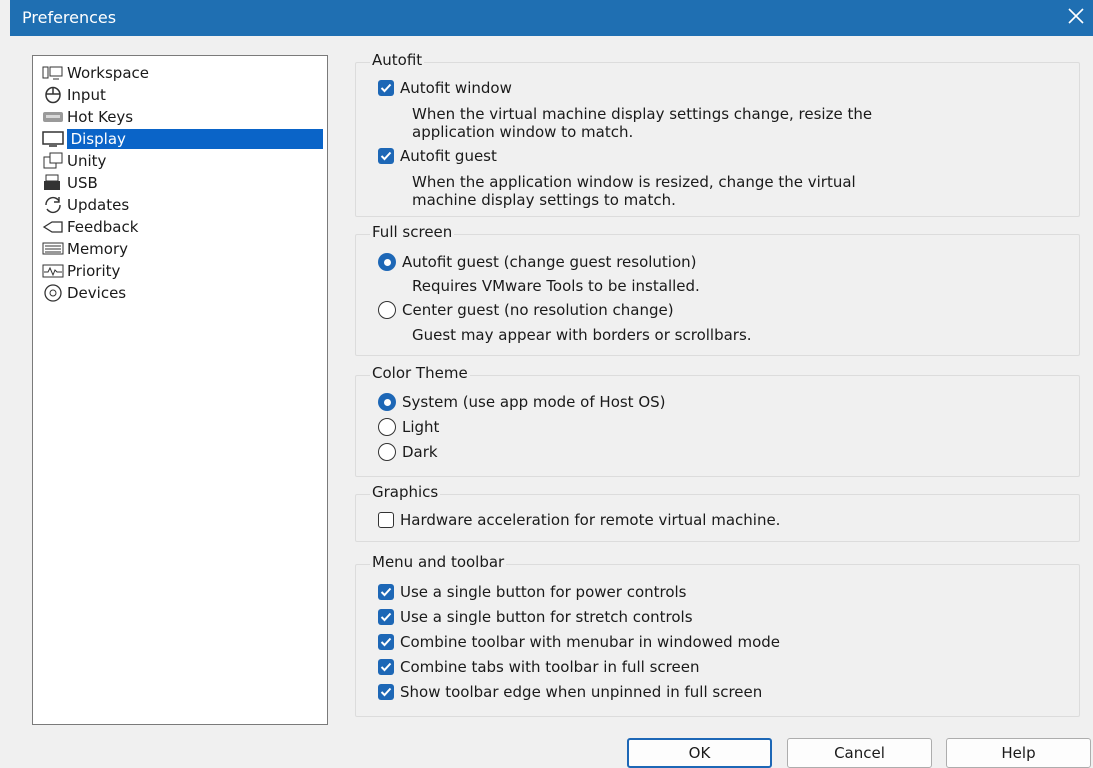  Describe the element at coordinates (179, 293) in the screenshot. I see `nav-item-devices: Devices` at that location.